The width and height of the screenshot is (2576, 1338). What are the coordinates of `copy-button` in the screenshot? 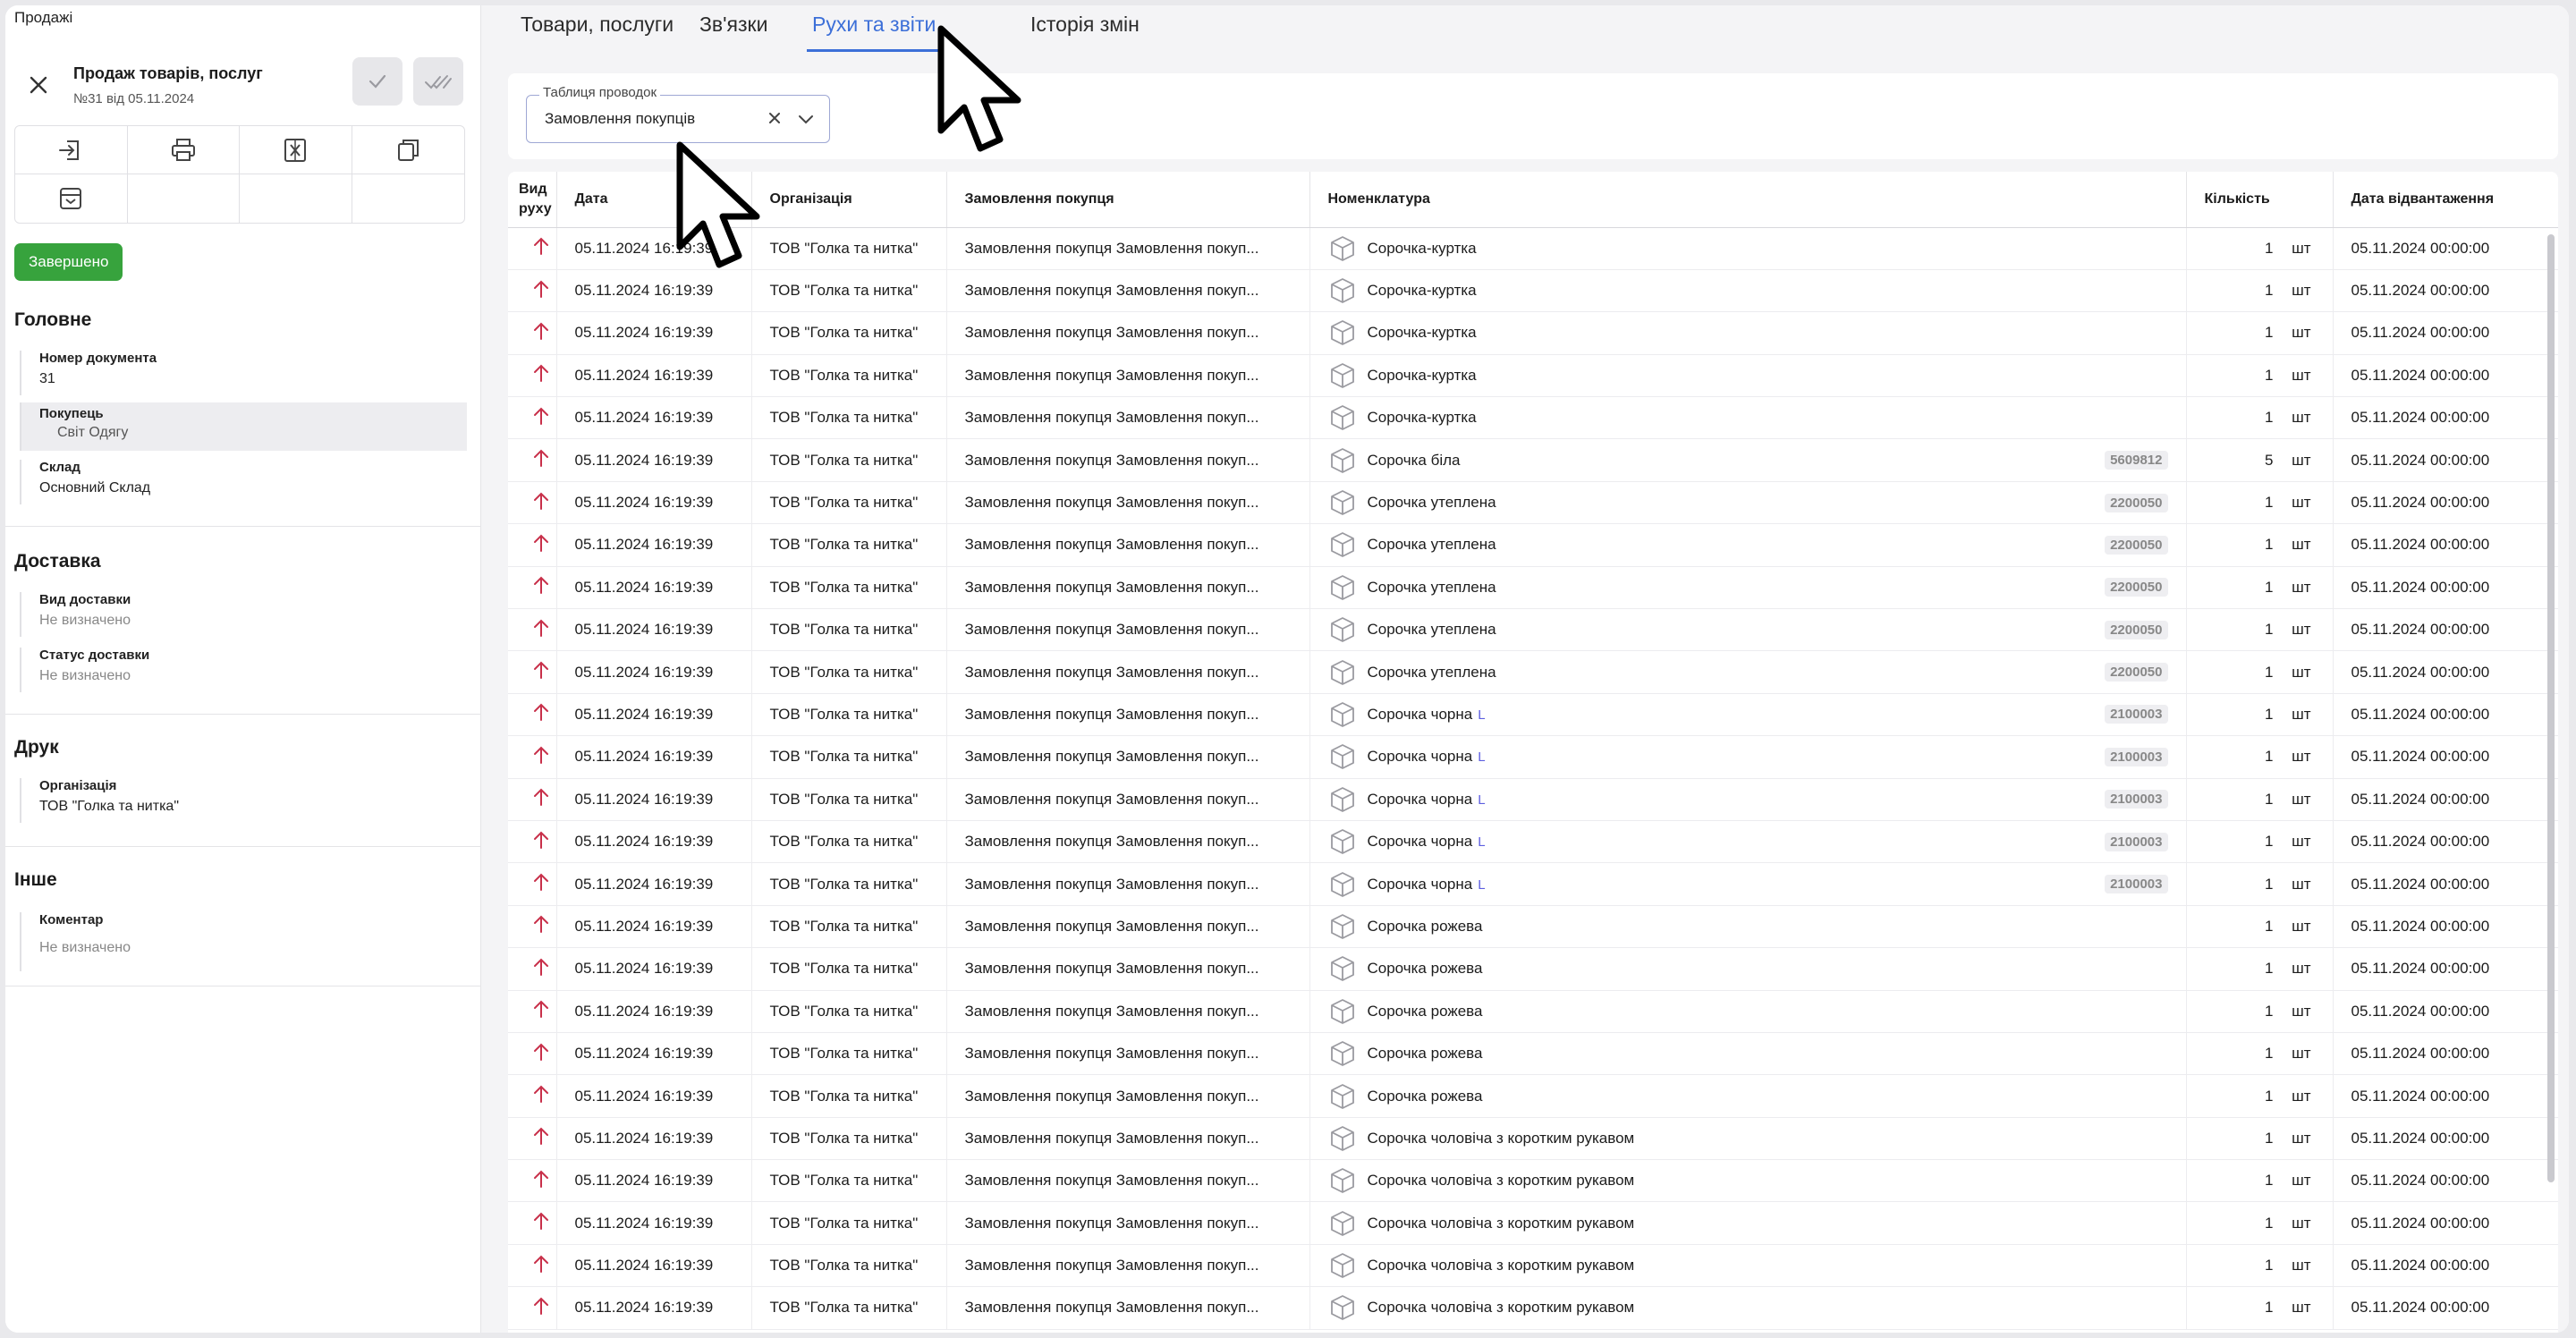 It's located at (408, 150).